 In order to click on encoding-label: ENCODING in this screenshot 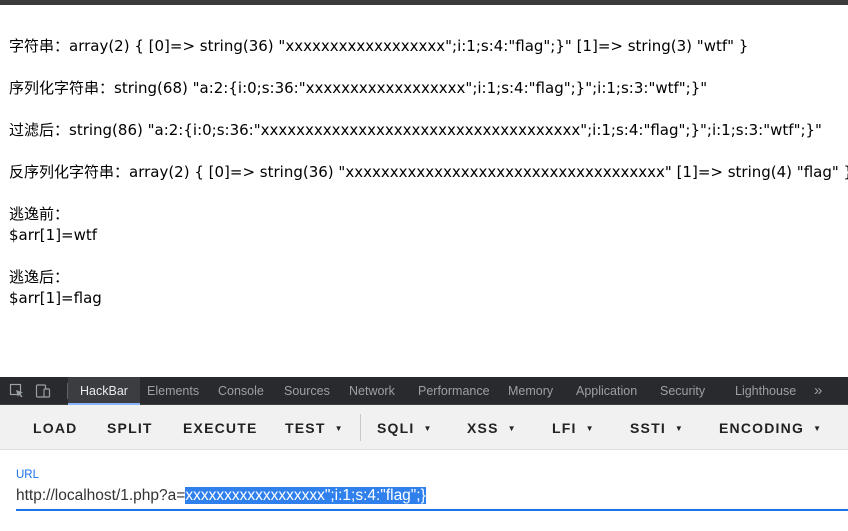, I will do `click(762, 428)`.